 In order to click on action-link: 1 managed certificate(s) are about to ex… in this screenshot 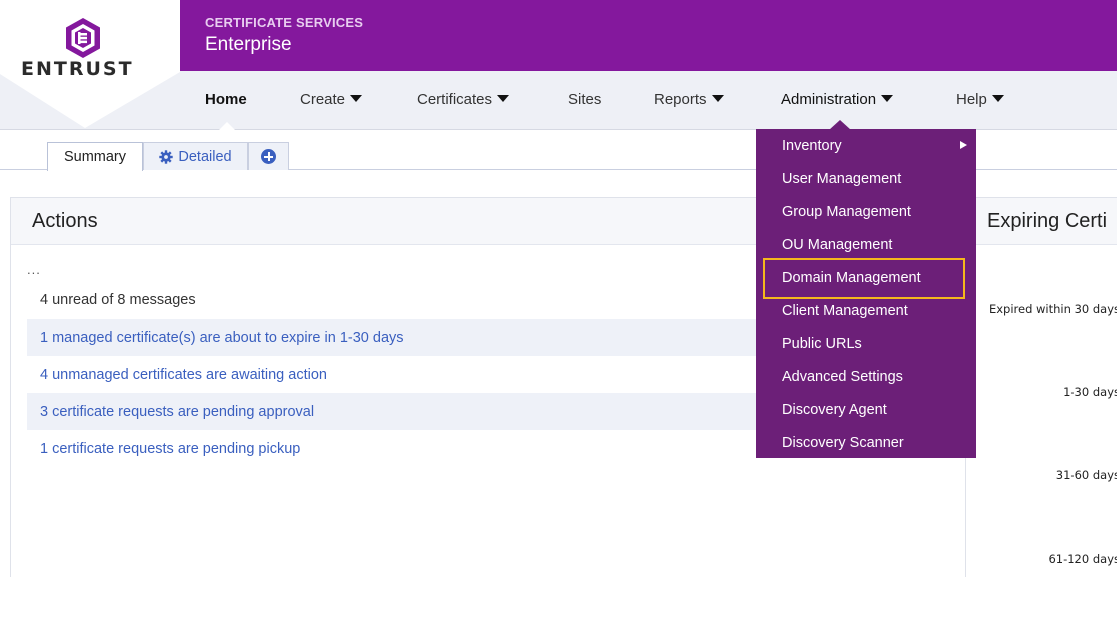, I will do `click(222, 338)`.